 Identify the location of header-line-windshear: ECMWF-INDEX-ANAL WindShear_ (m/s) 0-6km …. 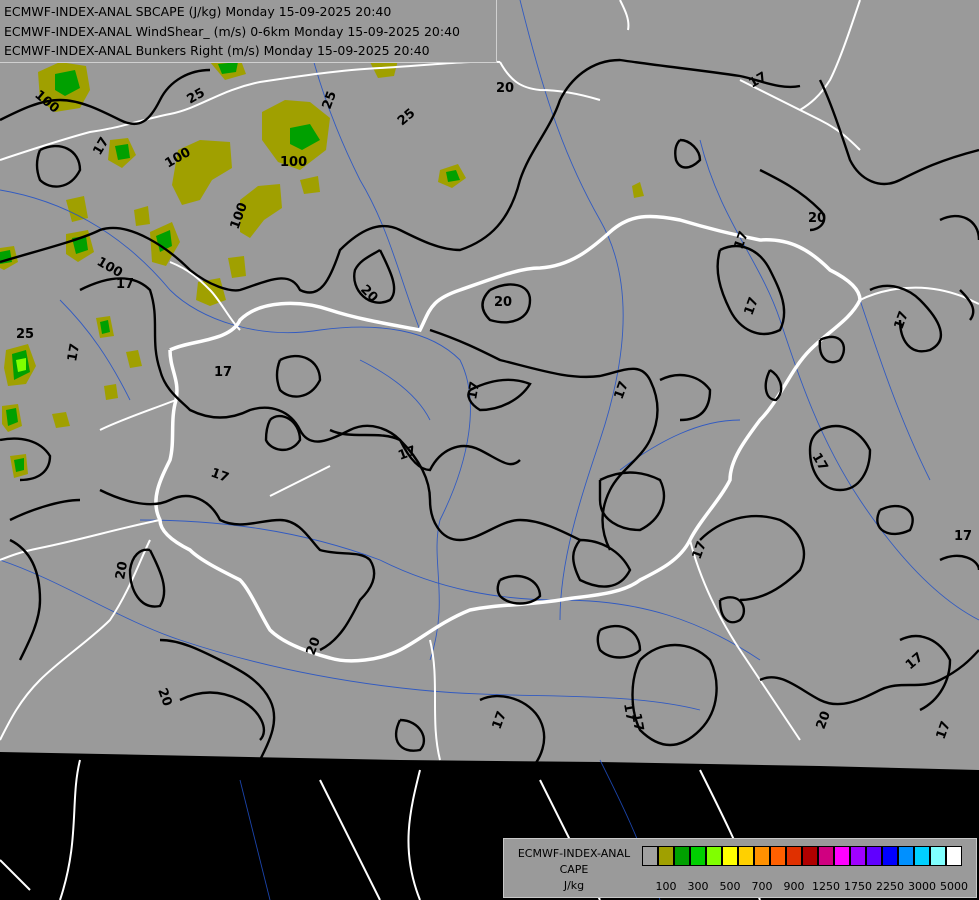
(232, 31).